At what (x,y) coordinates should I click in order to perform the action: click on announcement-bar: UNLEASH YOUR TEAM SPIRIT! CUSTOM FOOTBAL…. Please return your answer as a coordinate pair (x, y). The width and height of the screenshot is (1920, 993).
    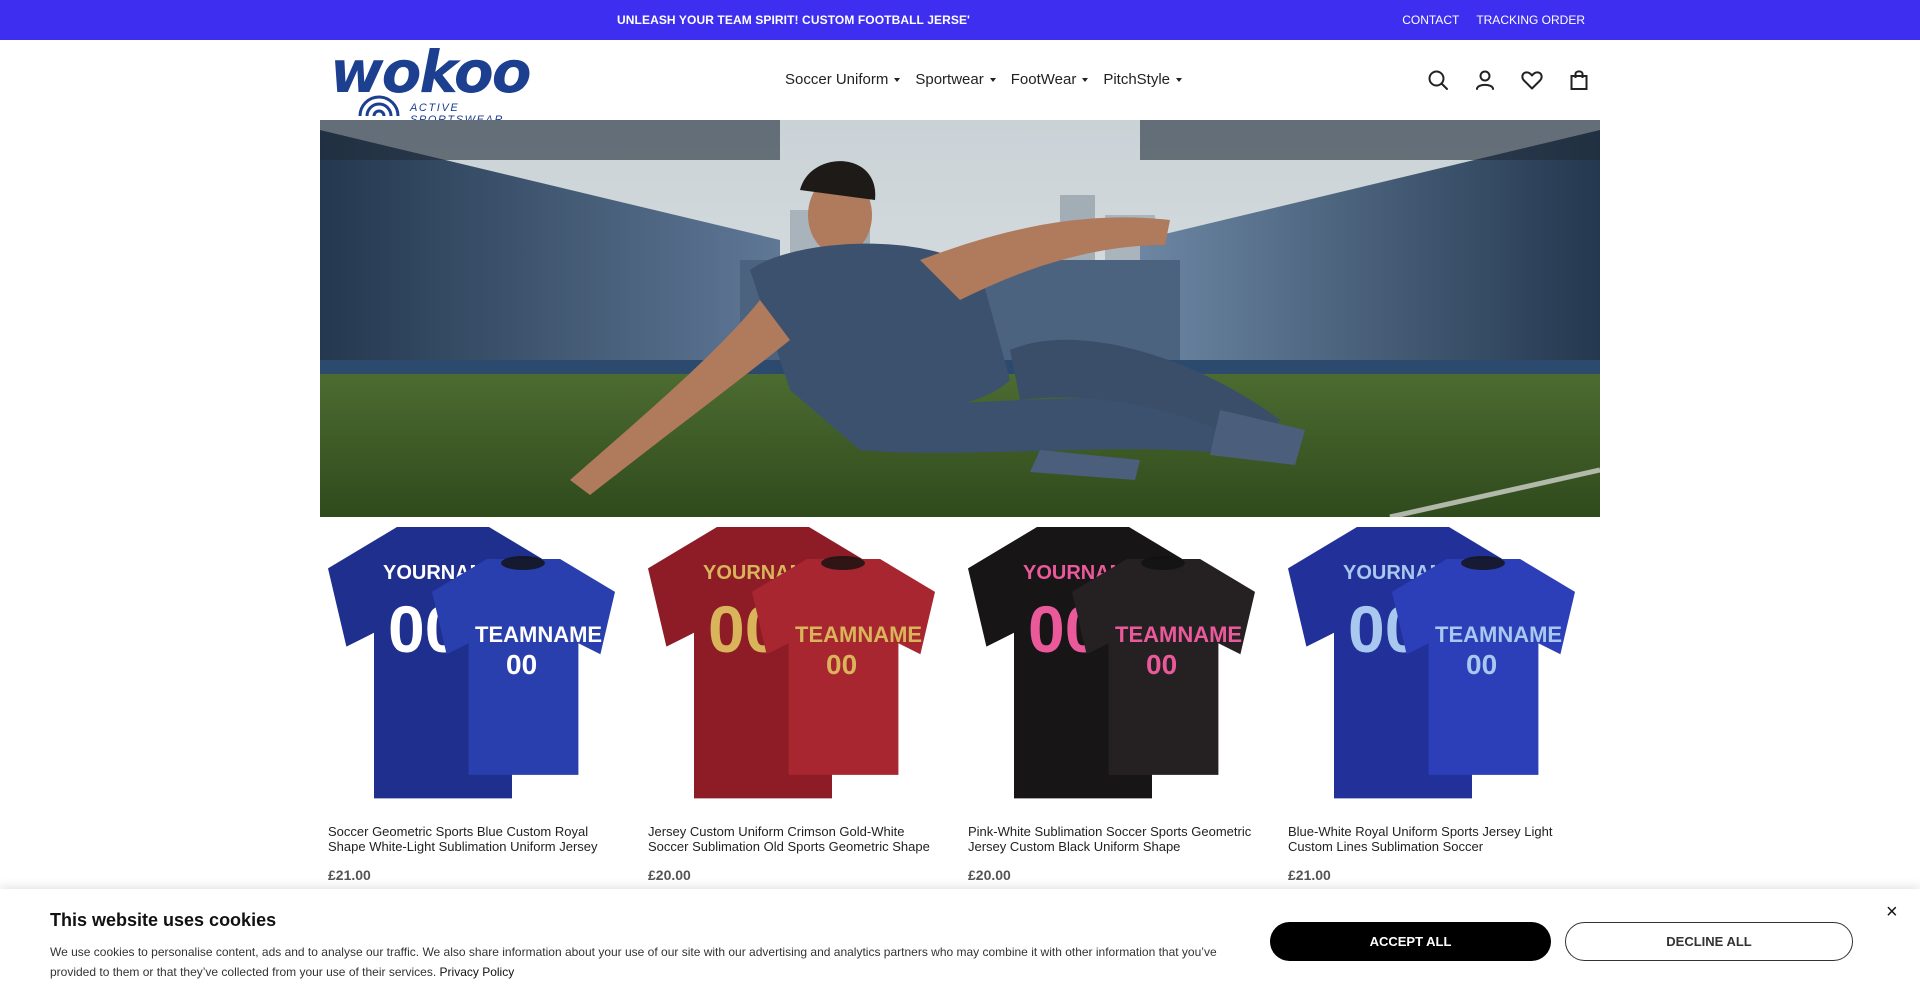
    Looking at the image, I should click on (960, 20).